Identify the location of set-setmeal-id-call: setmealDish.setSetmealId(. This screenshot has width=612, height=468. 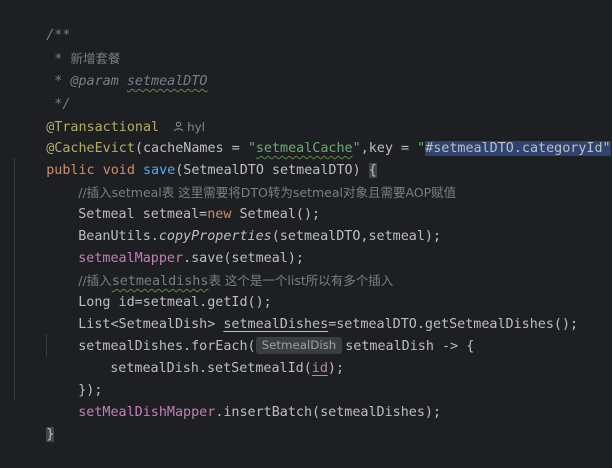
(211, 368).